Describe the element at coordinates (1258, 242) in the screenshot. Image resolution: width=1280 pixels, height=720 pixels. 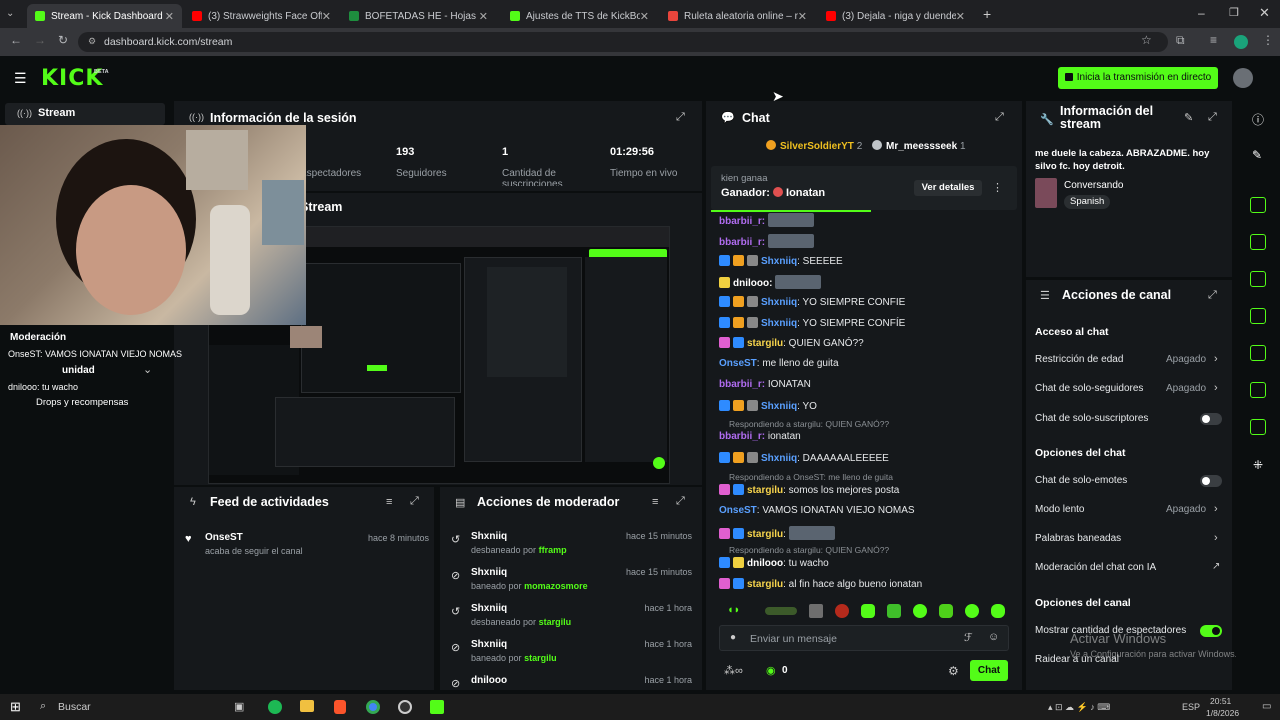
I see `rail-bolt-icon` at that location.